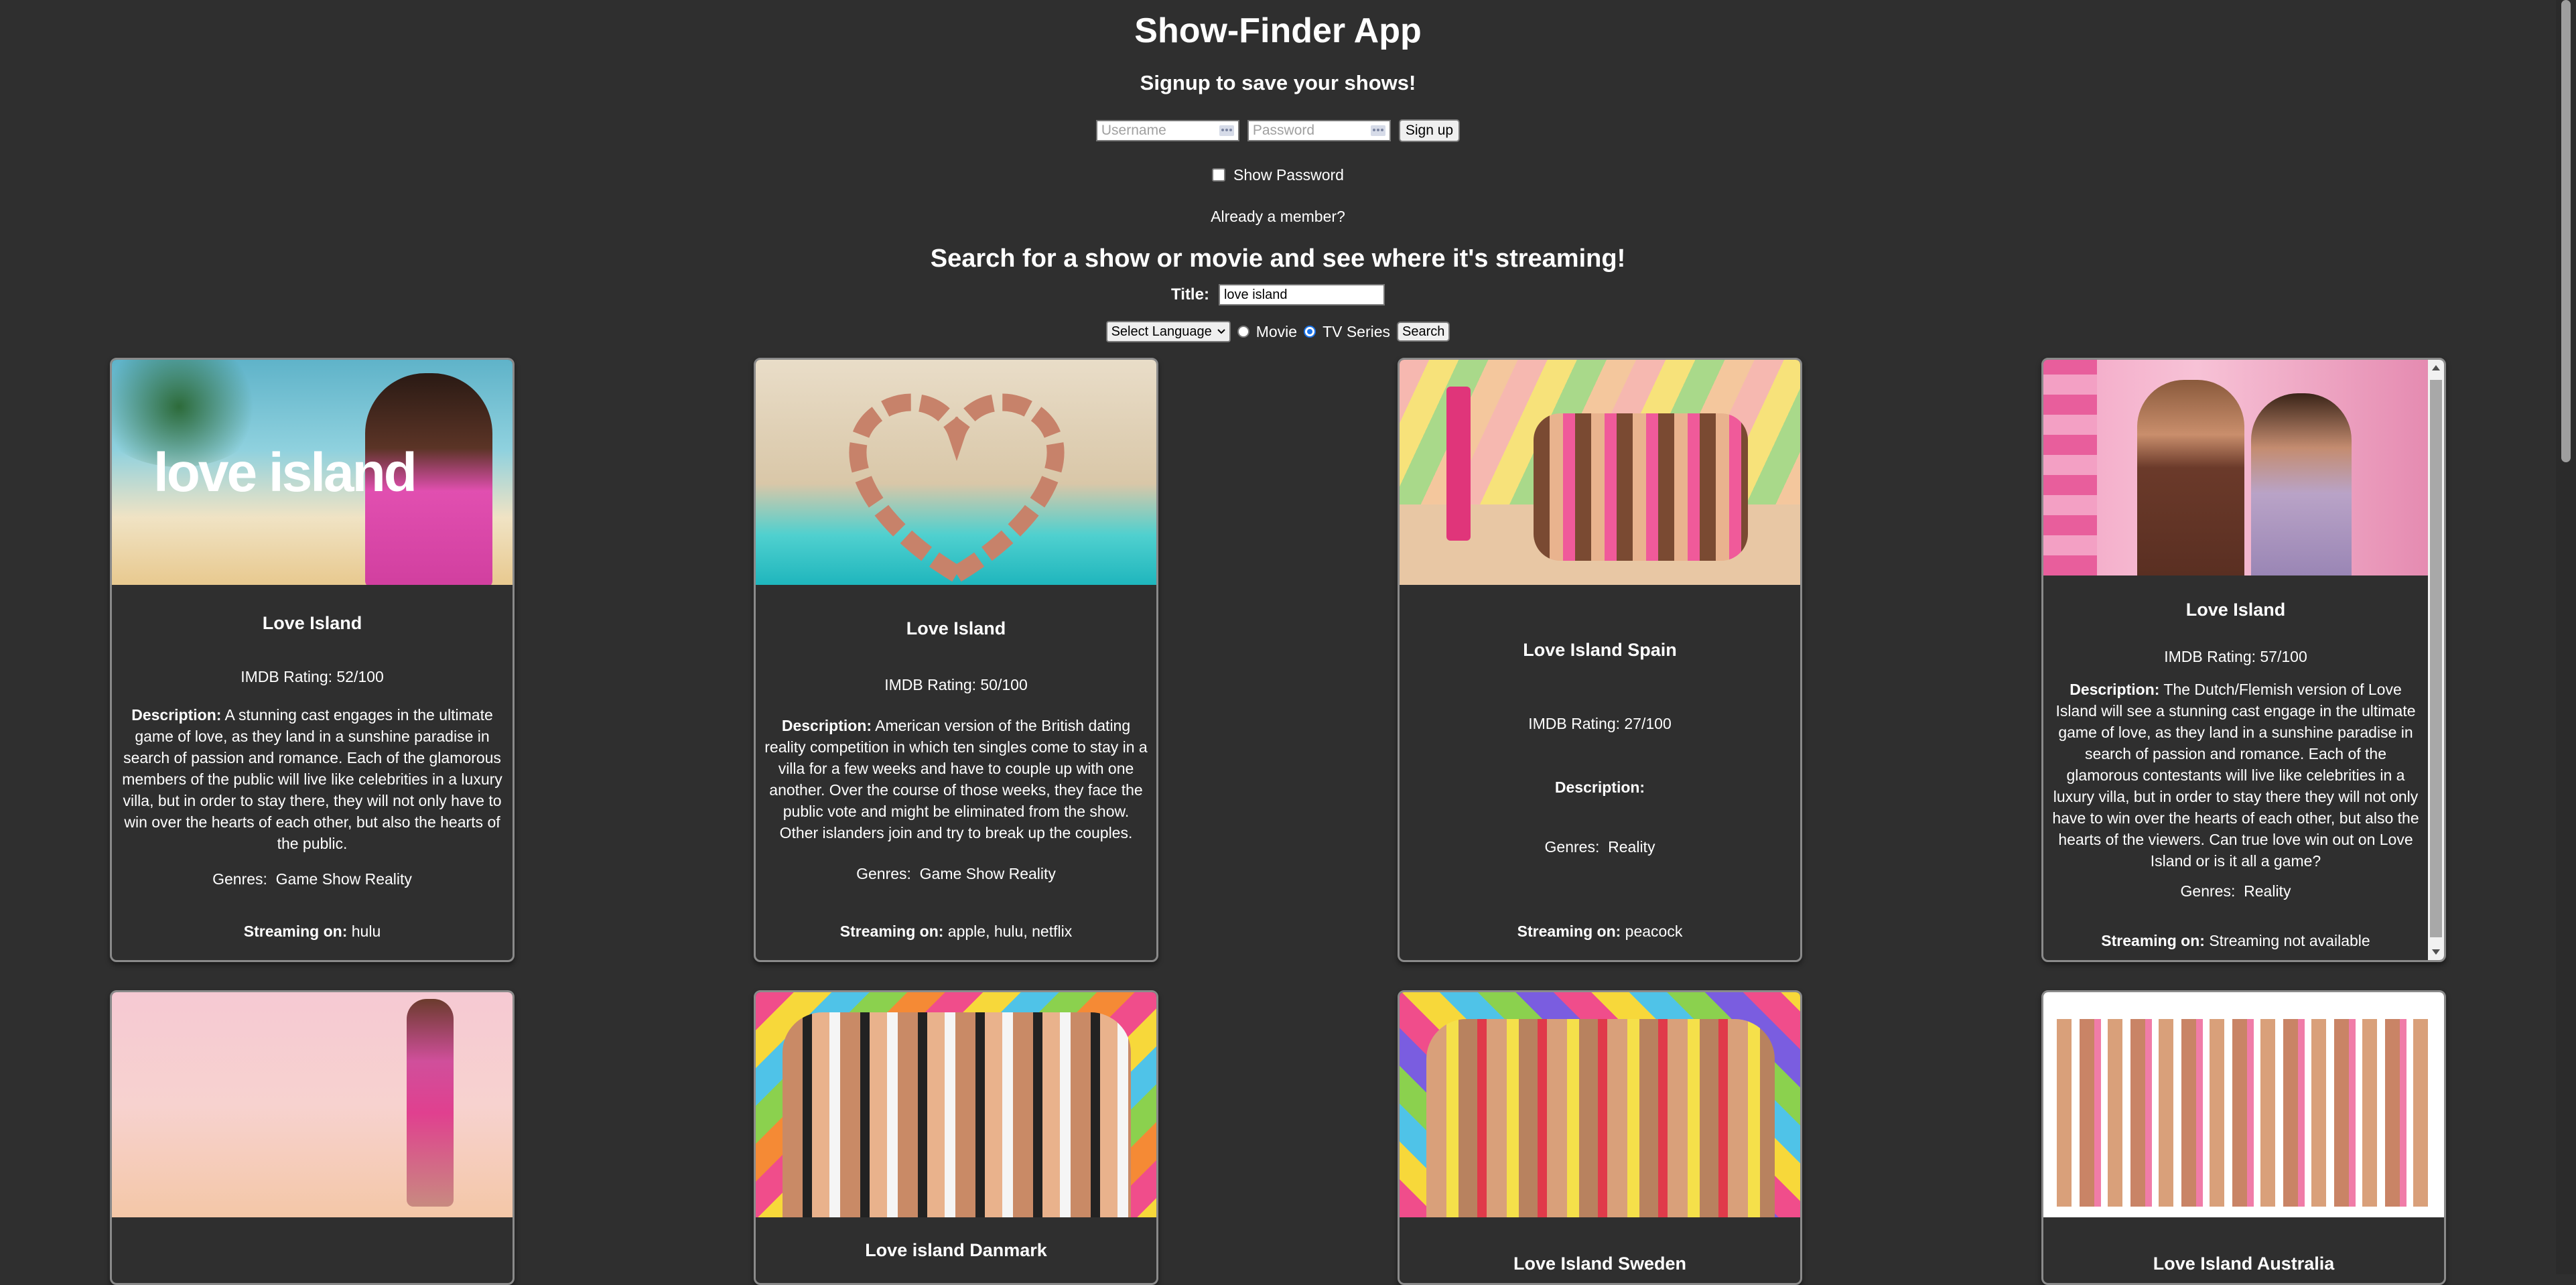 This screenshot has width=2576, height=1285. I want to click on show-rating: IMDB Rating: 27/100, so click(1600, 723).